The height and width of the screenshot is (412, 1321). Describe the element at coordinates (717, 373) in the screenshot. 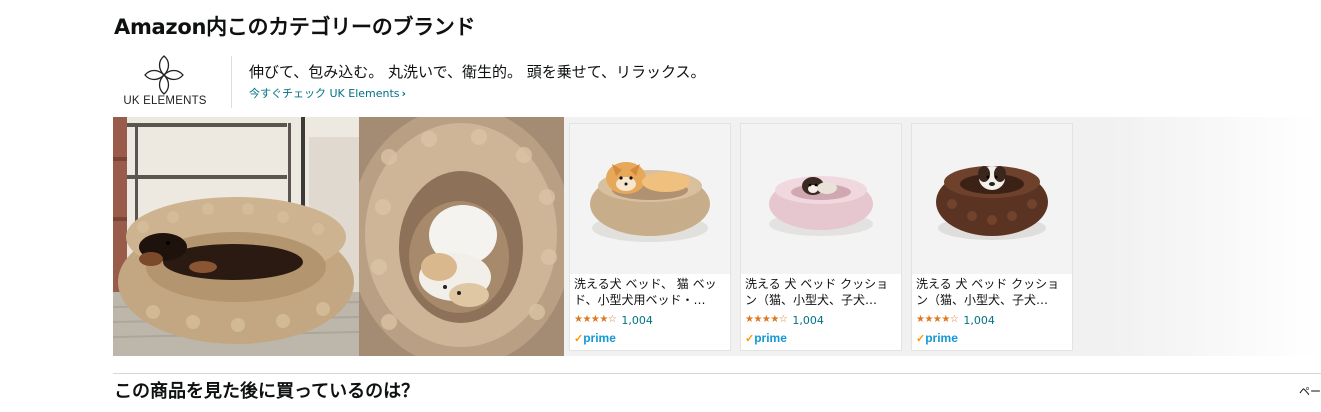

I see `section-divider` at that location.